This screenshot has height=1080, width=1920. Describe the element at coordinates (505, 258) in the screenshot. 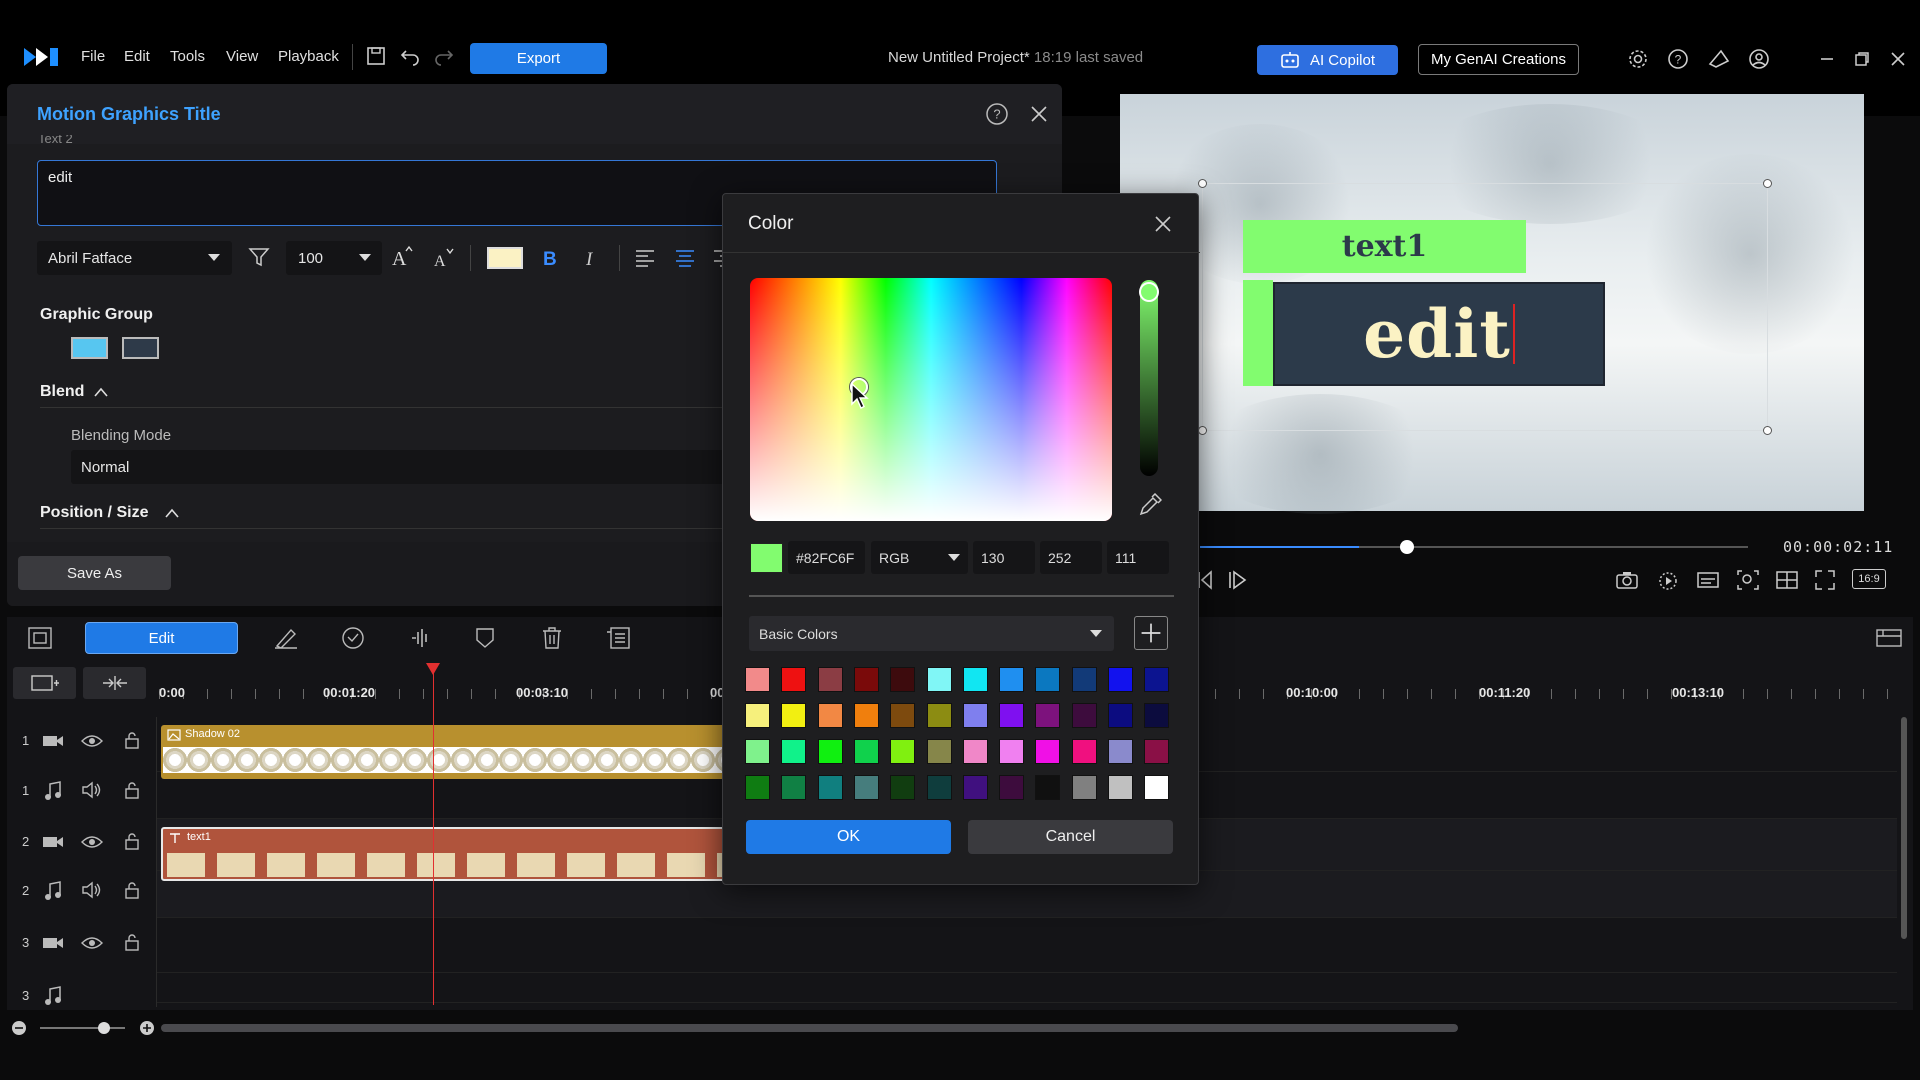

I see `text-color-swatch` at that location.